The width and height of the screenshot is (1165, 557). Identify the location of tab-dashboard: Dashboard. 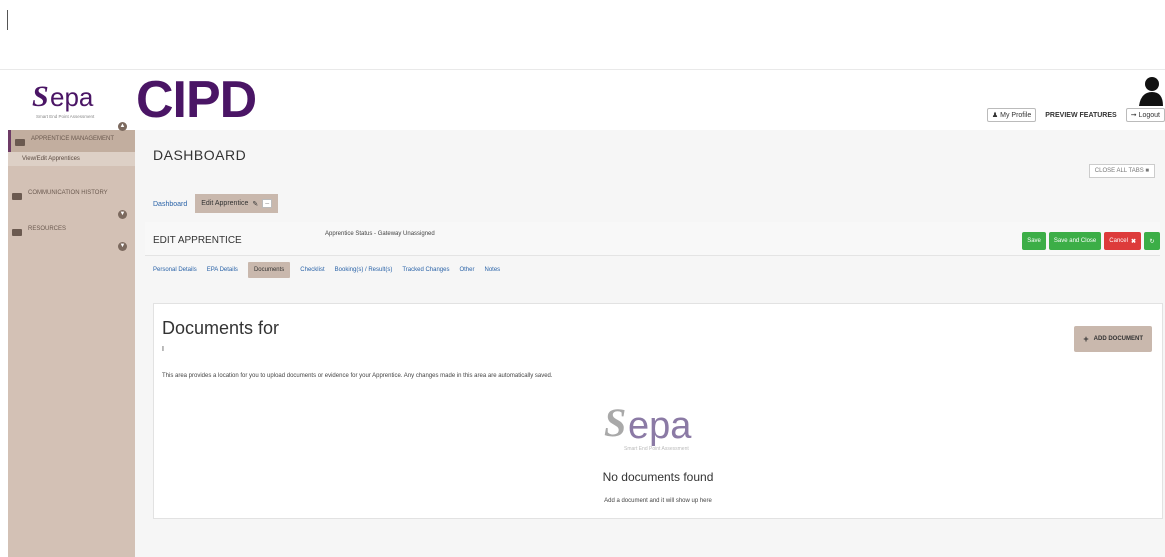
(170, 204).